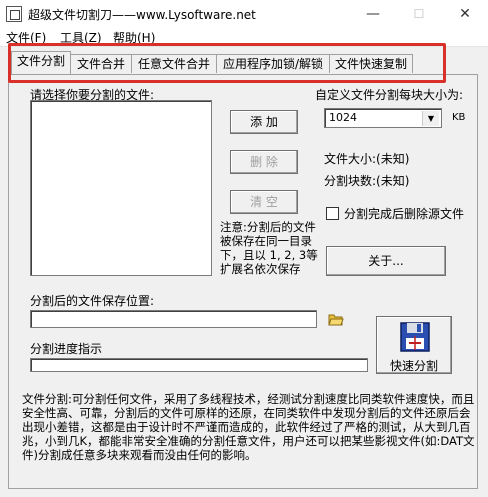  Describe the element at coordinates (173, 319) in the screenshot. I see `save-location-input` at that location.